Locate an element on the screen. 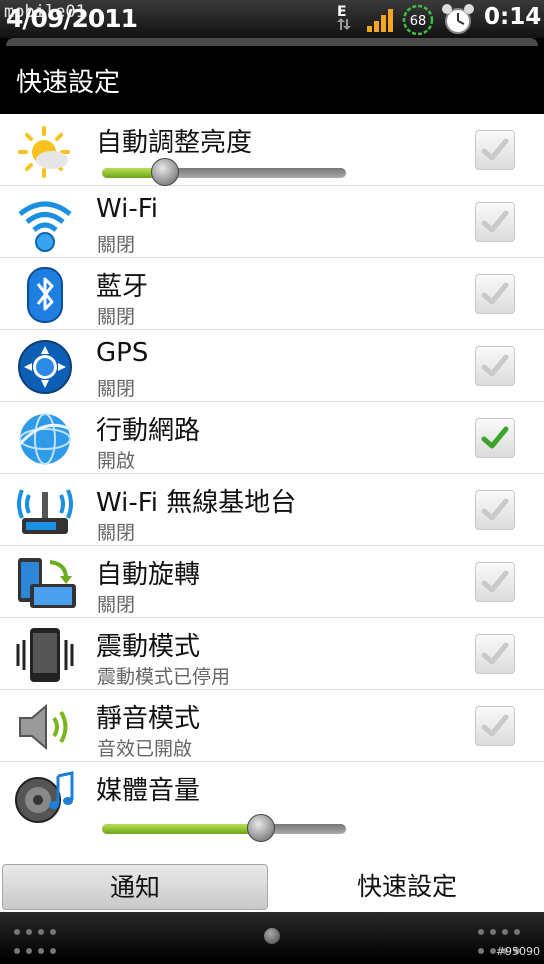 Image resolution: width=544 pixels, height=964 pixels. setting-label: 藍牙 is located at coordinates (122, 287).